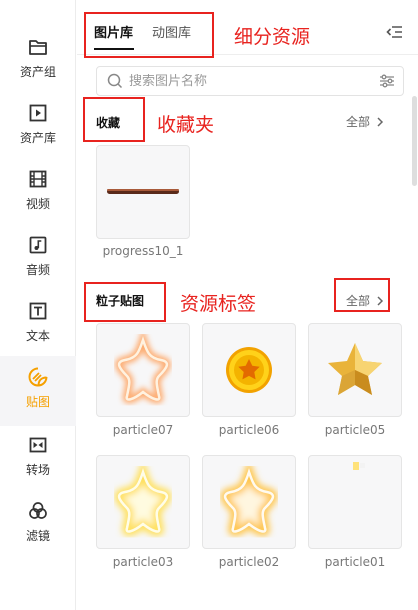  Describe the element at coordinates (37, 402) in the screenshot. I see `sidebar-item-label: 贴图` at that location.